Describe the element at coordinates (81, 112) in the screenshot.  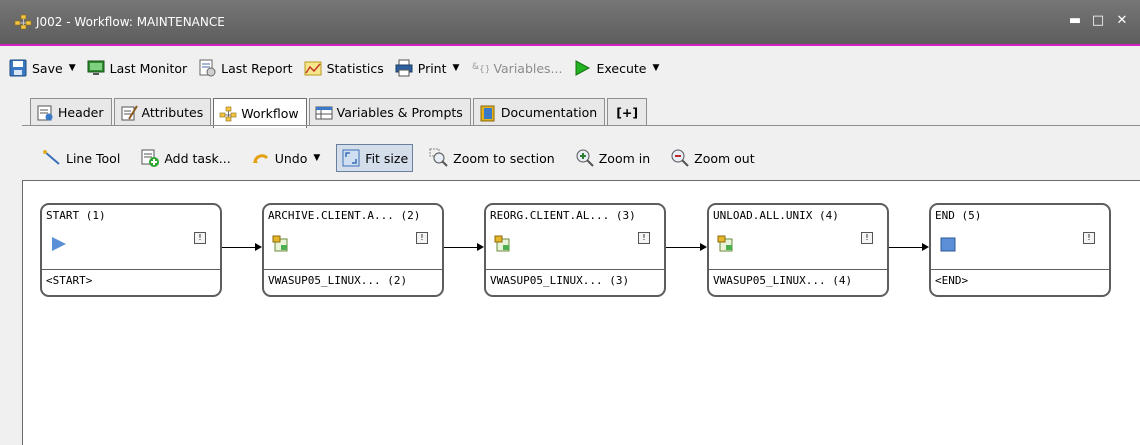
I see `tab-header-label: Header` at that location.